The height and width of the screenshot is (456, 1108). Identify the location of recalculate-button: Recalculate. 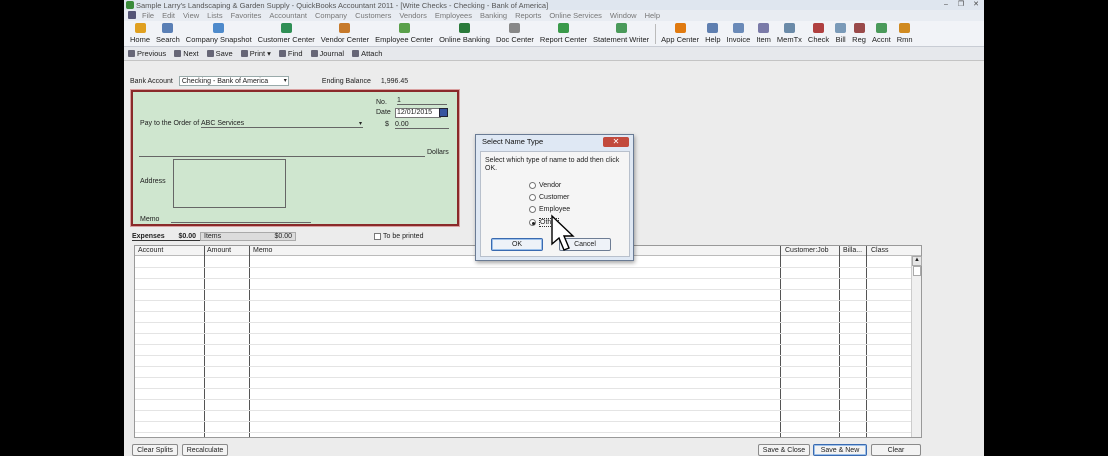
(205, 450).